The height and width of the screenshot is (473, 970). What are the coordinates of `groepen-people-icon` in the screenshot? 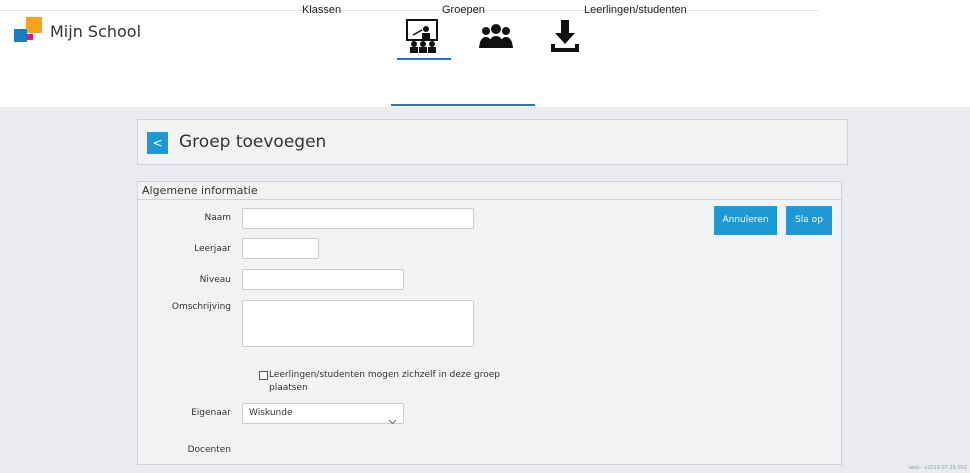 It's located at (498, 36).